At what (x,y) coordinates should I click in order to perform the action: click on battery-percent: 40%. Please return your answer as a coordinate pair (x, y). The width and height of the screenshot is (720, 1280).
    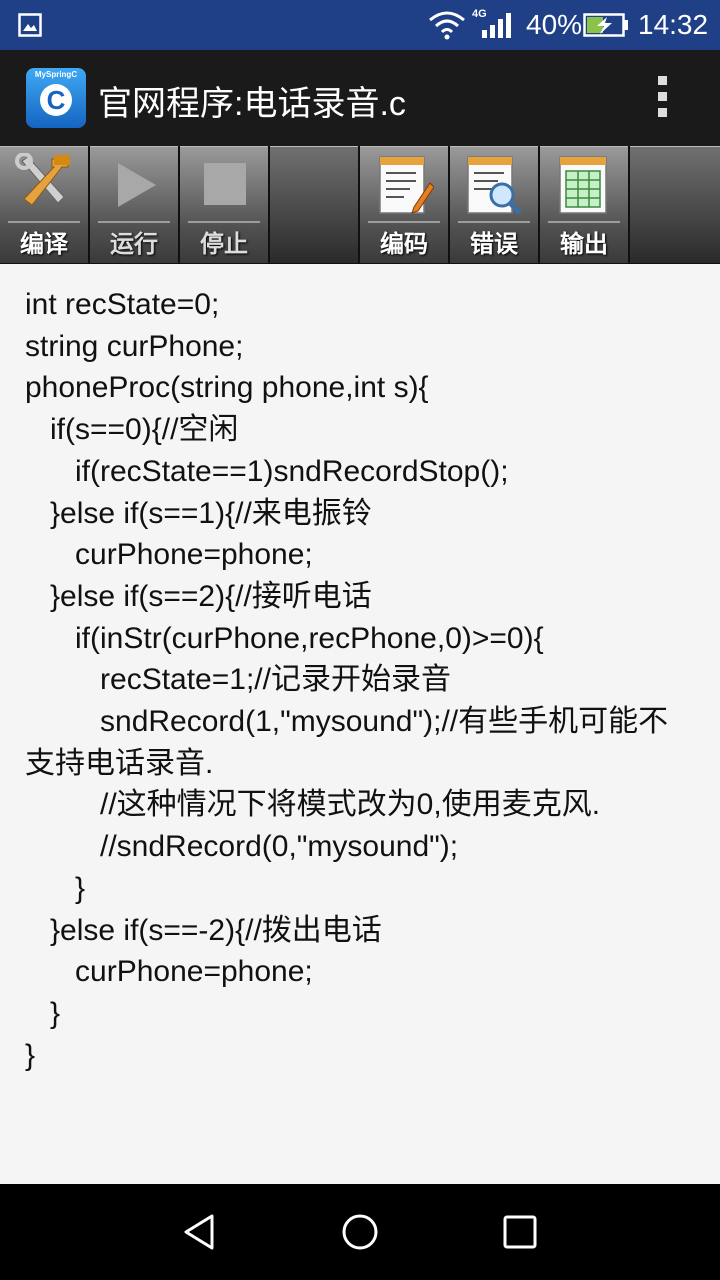
    Looking at the image, I should click on (554, 24).